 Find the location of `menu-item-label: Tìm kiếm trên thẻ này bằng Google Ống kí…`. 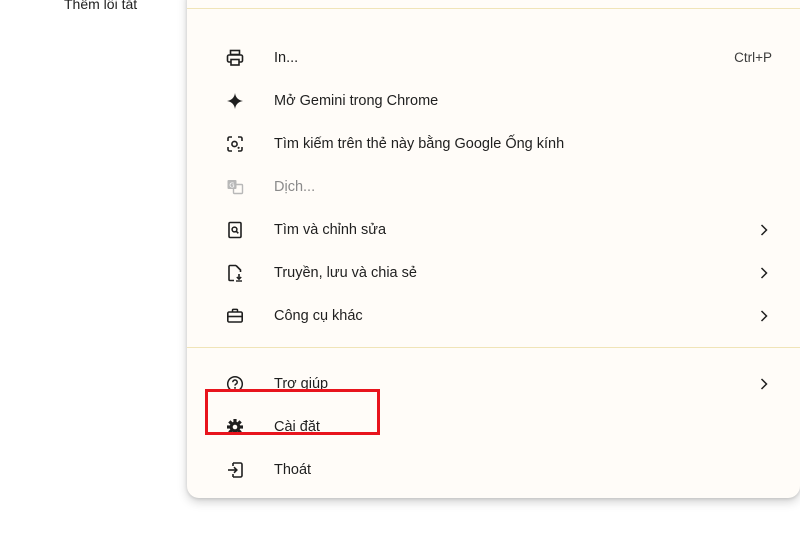

menu-item-label: Tìm kiếm trên thẻ này bằng Google Ống kí… is located at coordinates (419, 143).